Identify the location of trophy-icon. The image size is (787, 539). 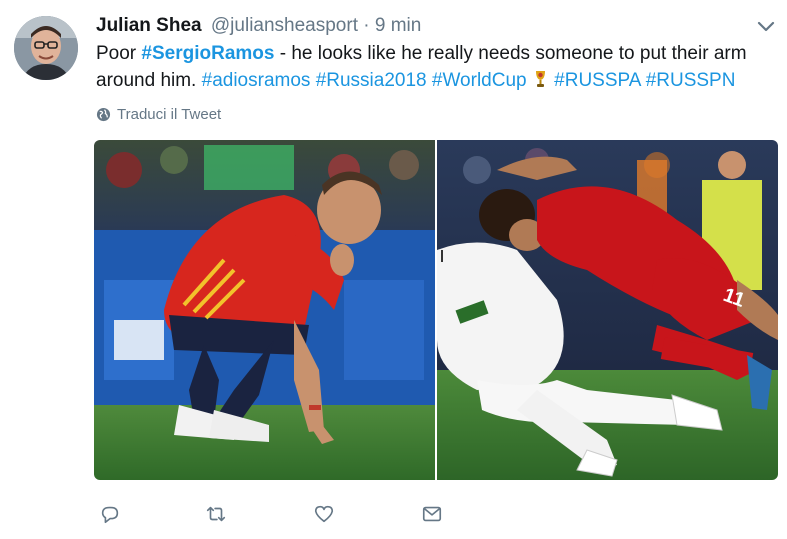
(540, 78).